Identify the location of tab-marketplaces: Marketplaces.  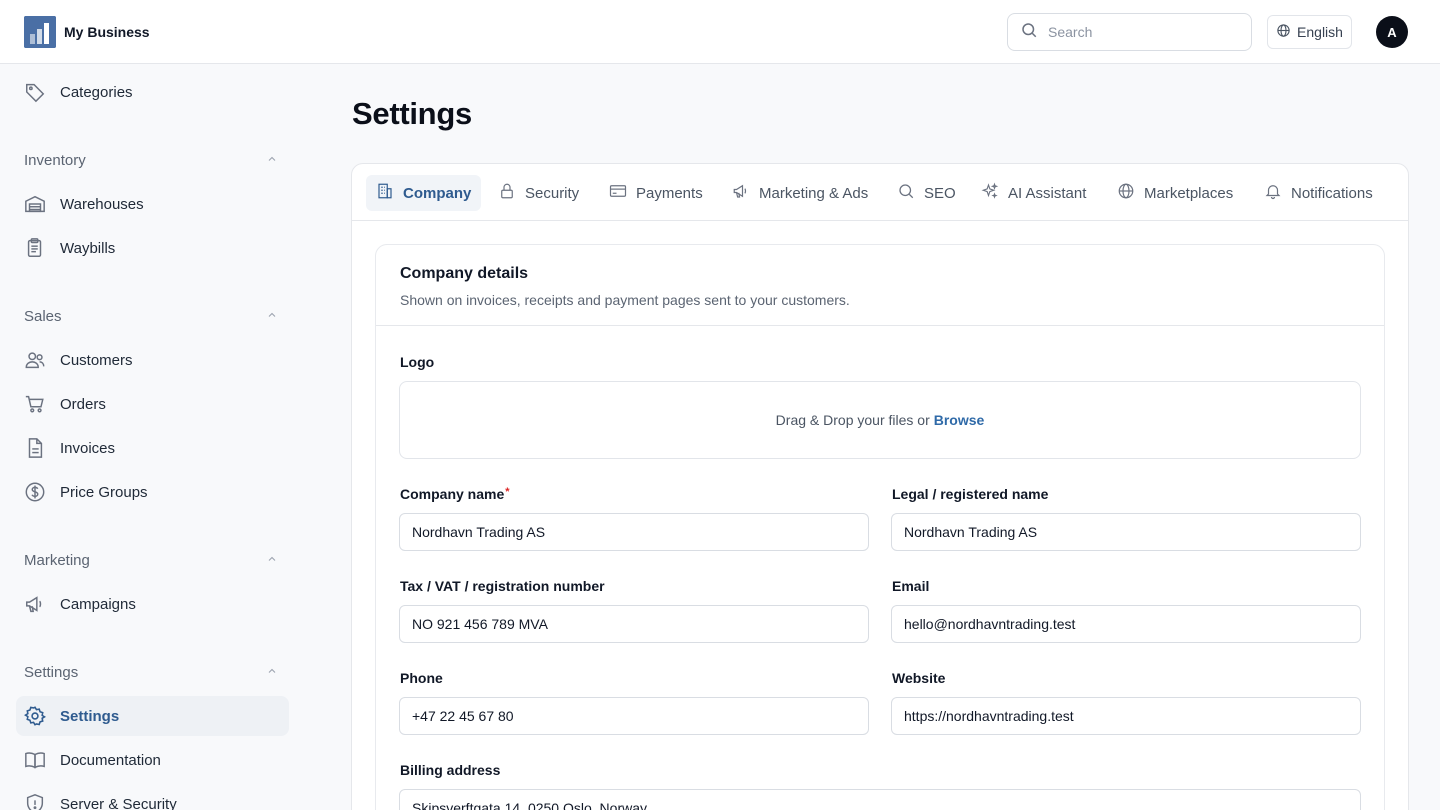
(1175, 193).